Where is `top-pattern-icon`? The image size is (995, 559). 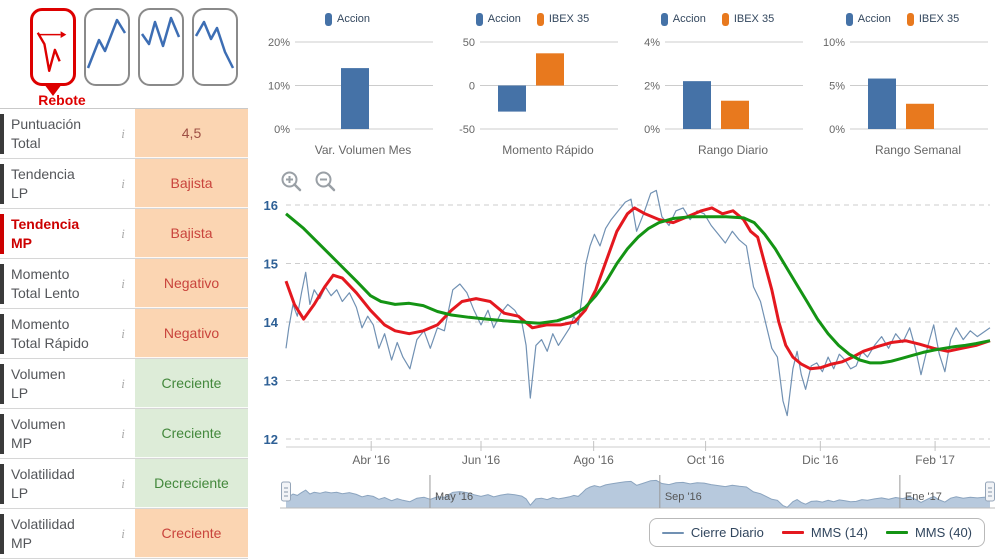
top-pattern-icon is located at coordinates (160, 32).